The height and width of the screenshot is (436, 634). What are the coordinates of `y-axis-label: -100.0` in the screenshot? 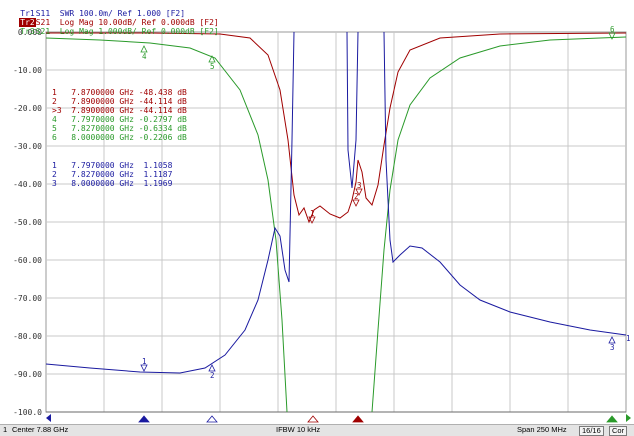 It's located at (27, 412).